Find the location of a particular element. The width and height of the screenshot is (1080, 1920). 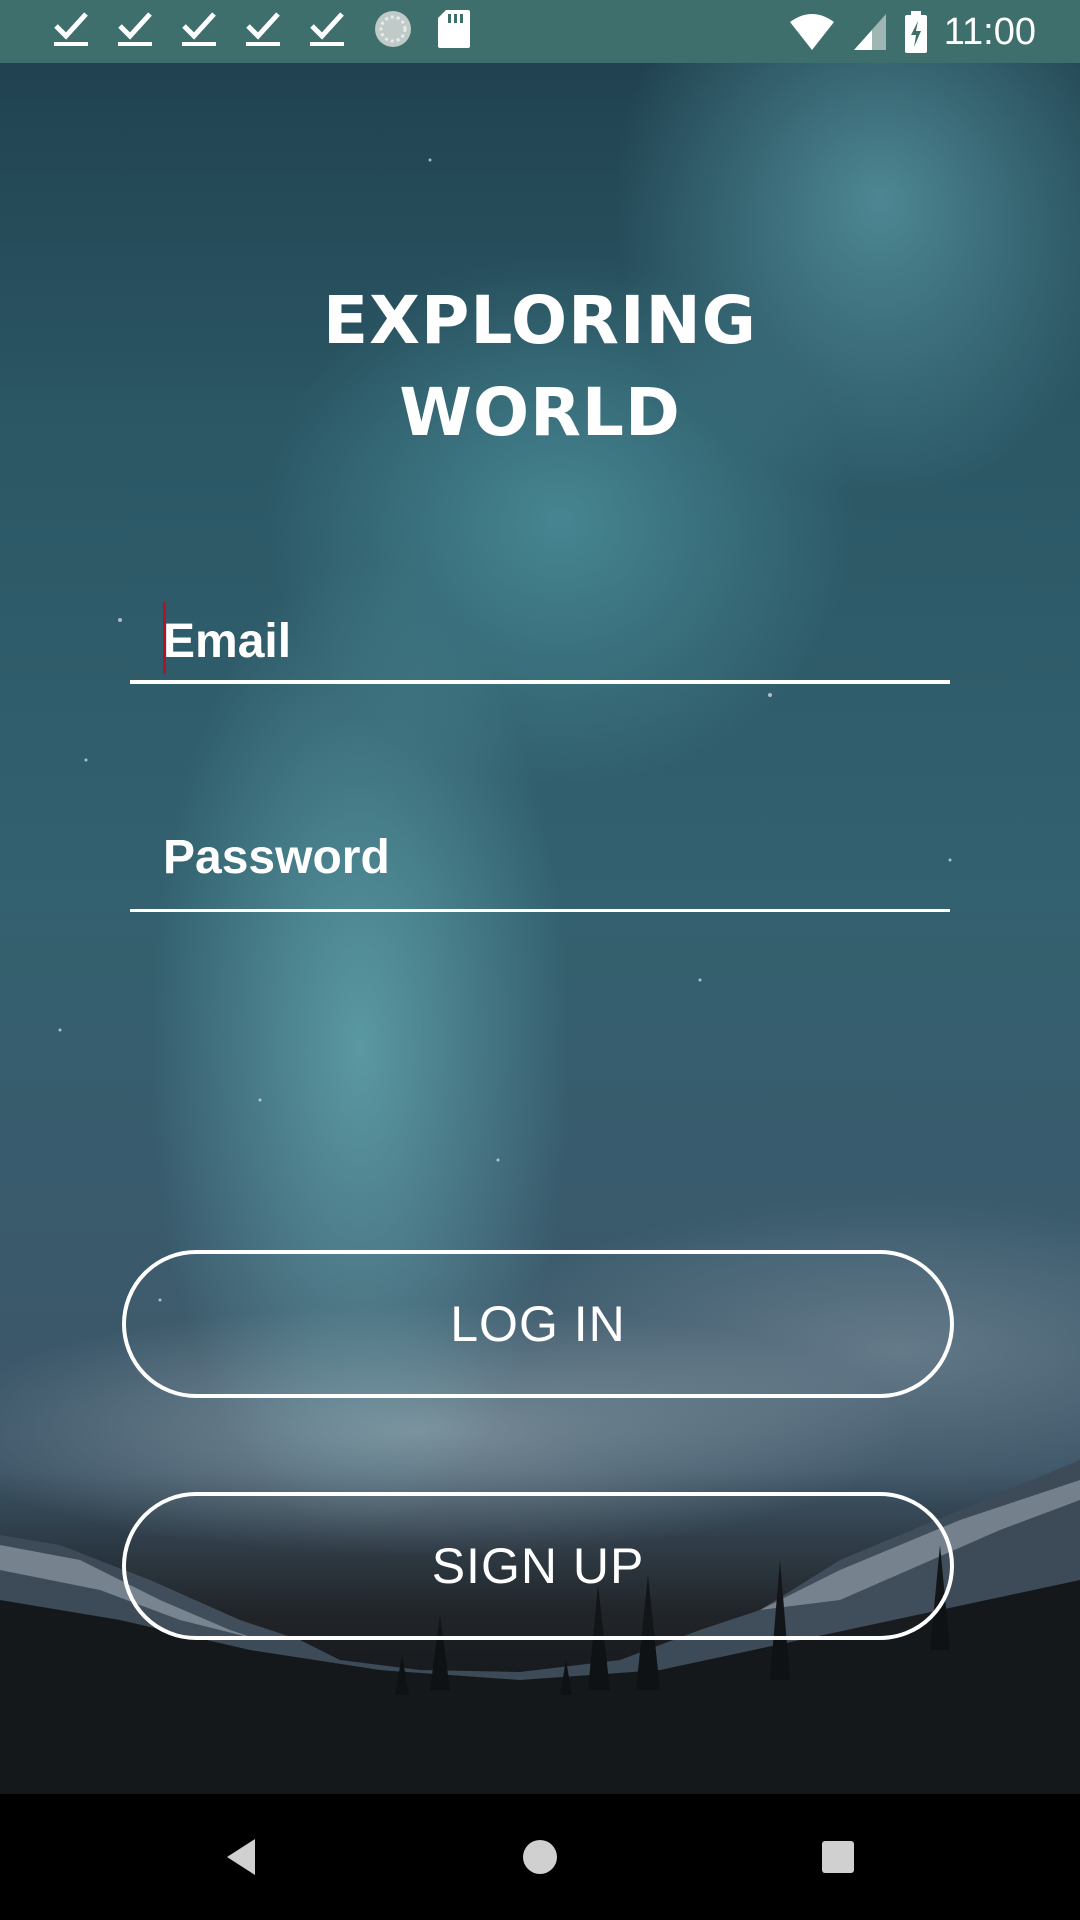

login-button: LOG IN is located at coordinates (538, 1324).